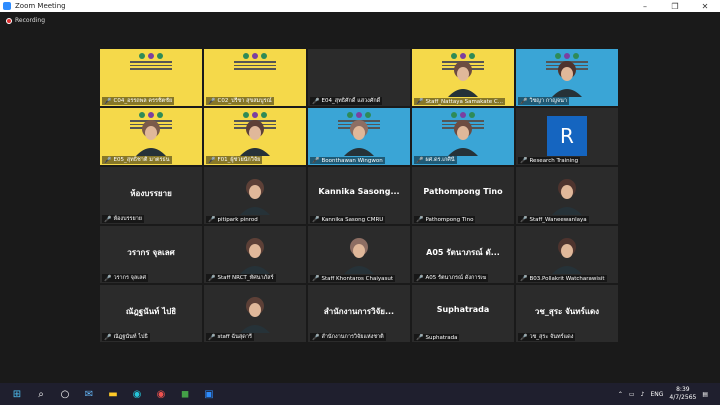 The height and width of the screenshot is (405, 720). I want to click on participant-tile: 🎤 Staff Khontaros Chaiyasut, so click(359, 254).